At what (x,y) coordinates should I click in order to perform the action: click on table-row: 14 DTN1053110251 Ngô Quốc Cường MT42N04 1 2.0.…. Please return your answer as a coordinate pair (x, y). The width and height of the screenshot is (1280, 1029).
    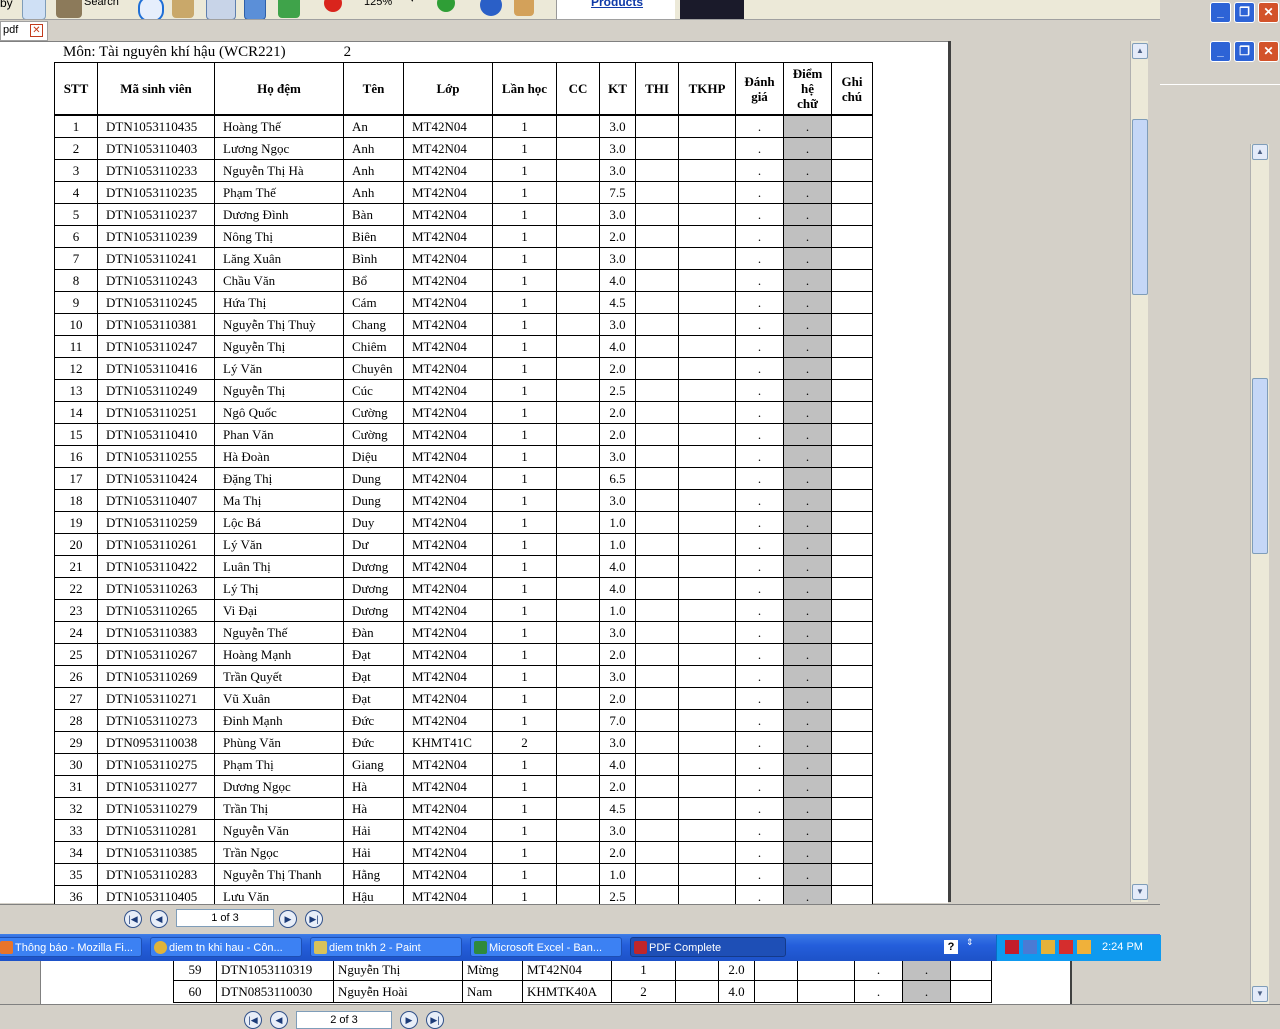
    Looking at the image, I should click on (463, 412).